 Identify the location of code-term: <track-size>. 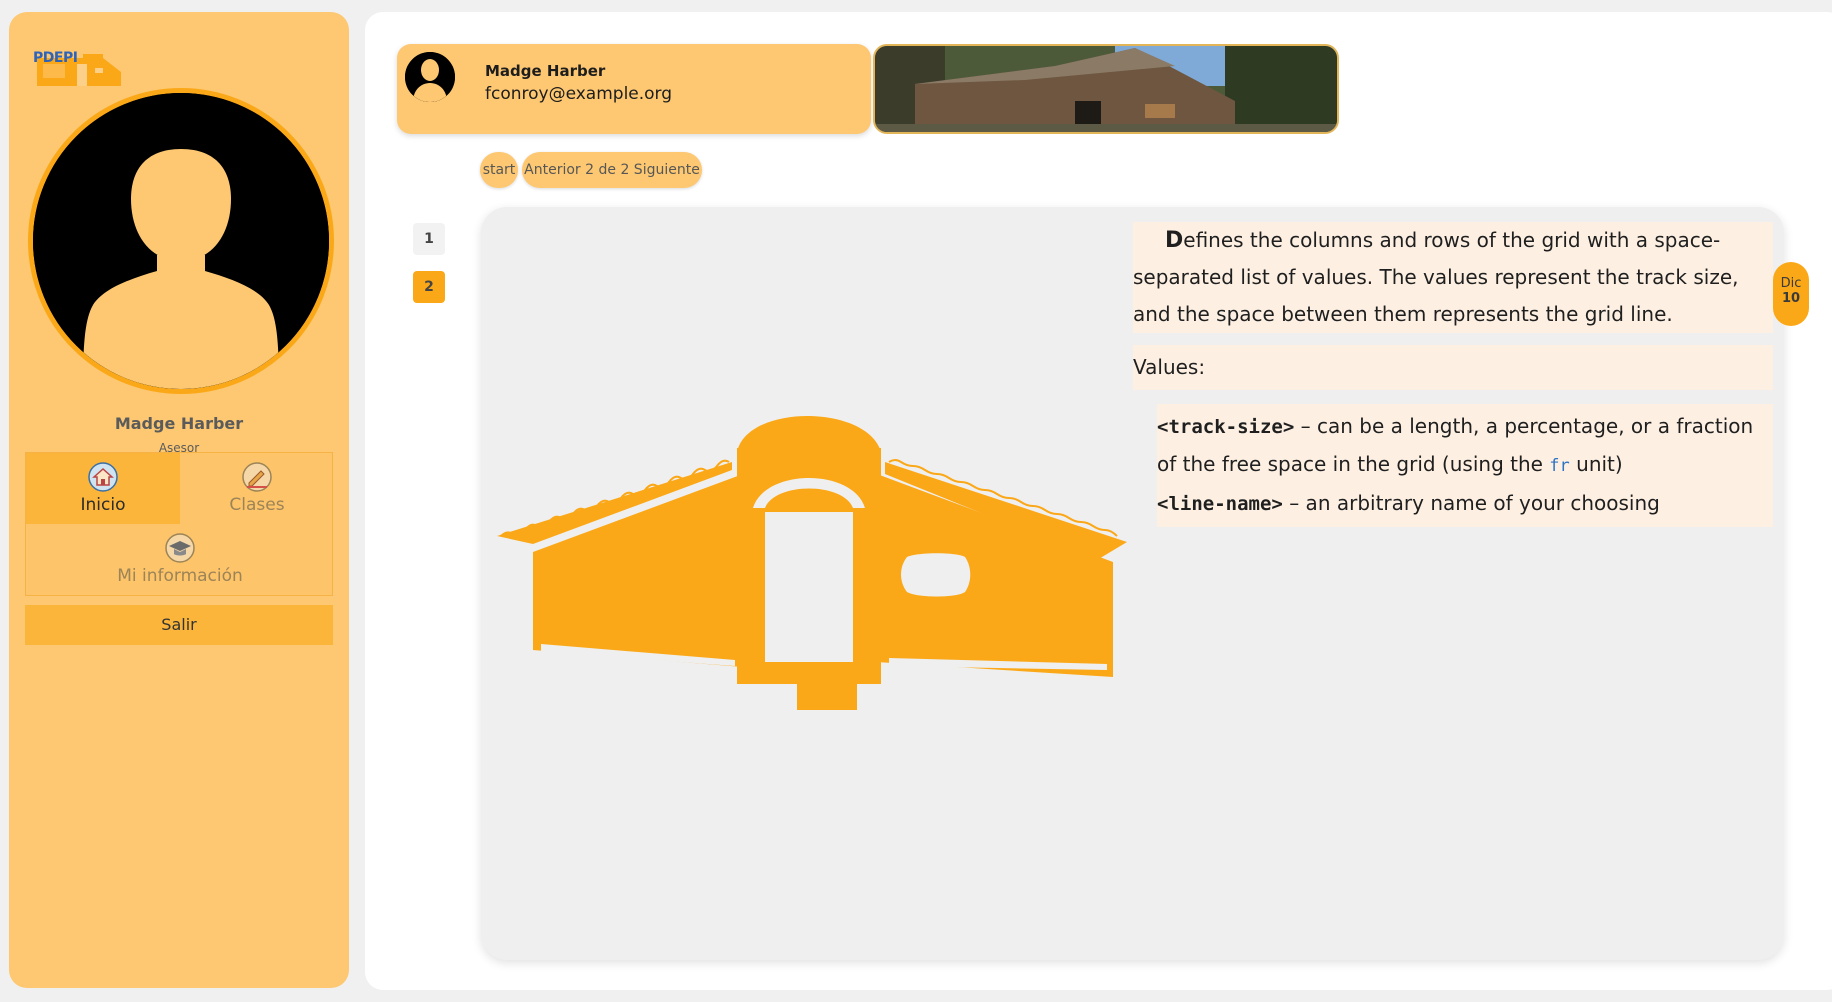
(1226, 427).